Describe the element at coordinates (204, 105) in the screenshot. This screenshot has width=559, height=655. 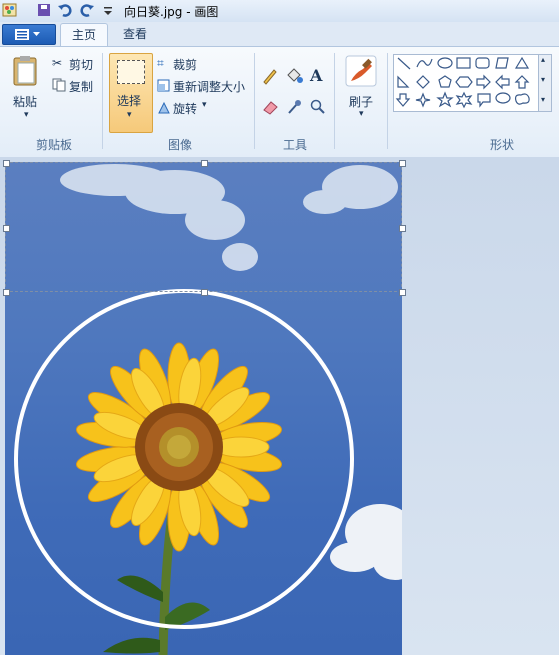
I see `rotate-dropdown-icon: ▾` at that location.